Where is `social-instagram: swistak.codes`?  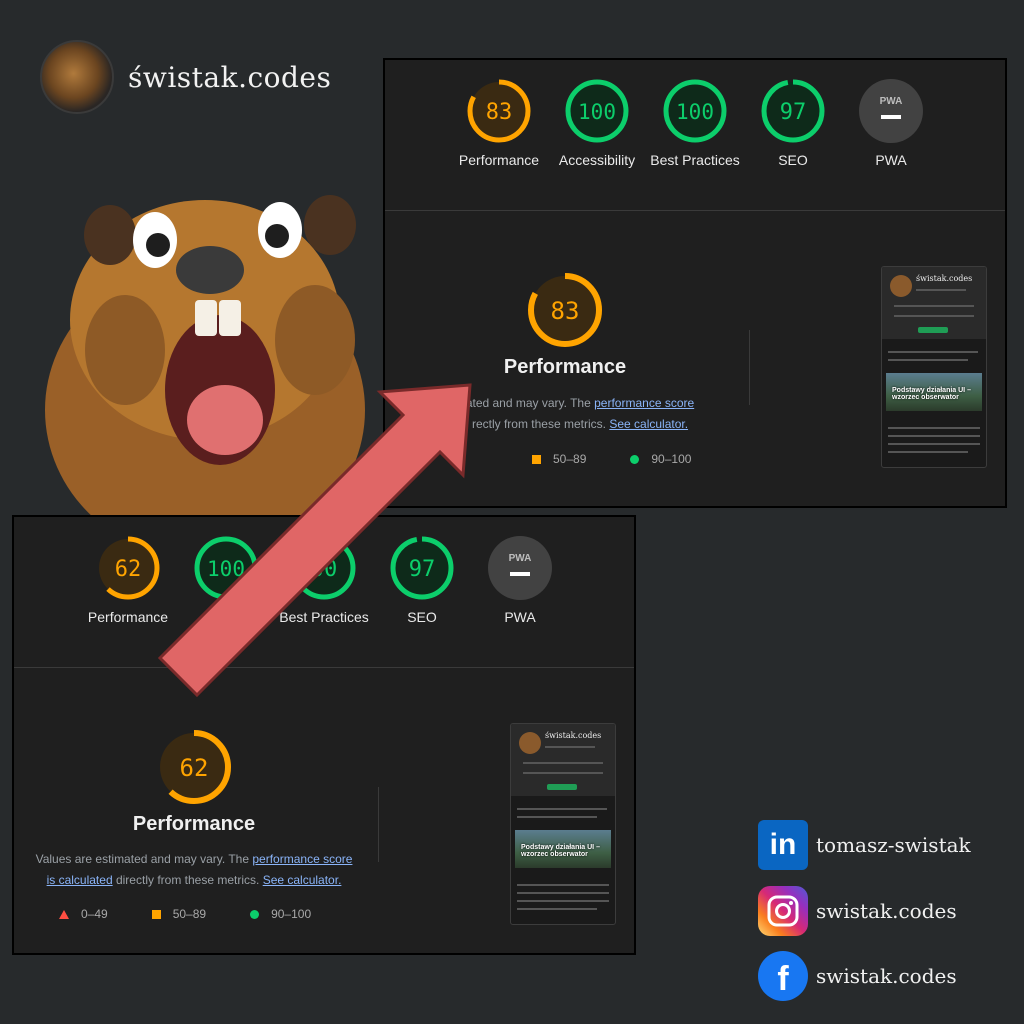
social-instagram: swistak.codes is located at coordinates (857, 911).